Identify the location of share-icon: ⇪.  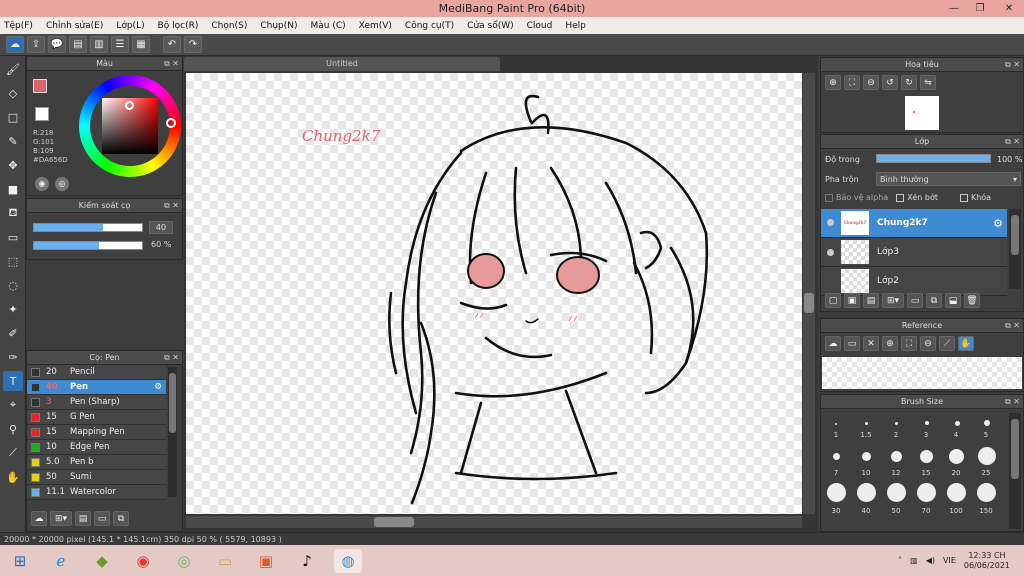
(36, 44).